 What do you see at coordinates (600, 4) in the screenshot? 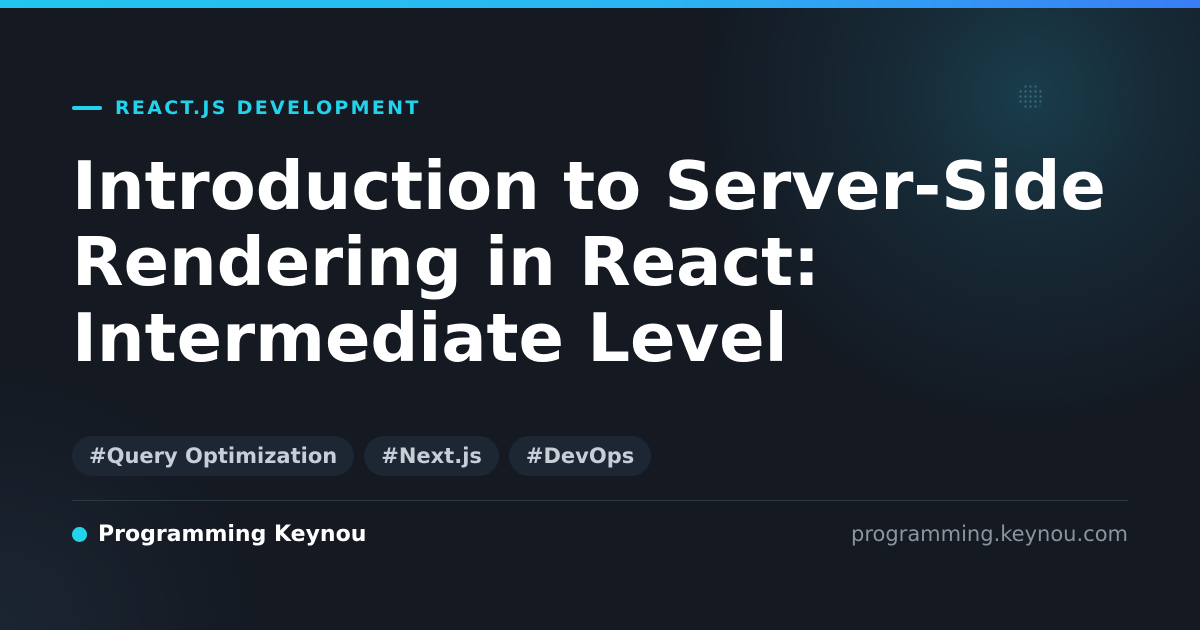
I see `top-accent-bar` at bounding box center [600, 4].